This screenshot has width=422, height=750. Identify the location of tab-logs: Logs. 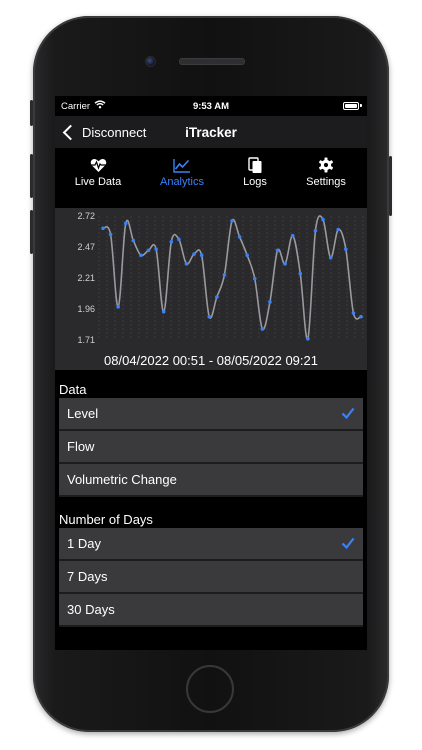
(255, 172).